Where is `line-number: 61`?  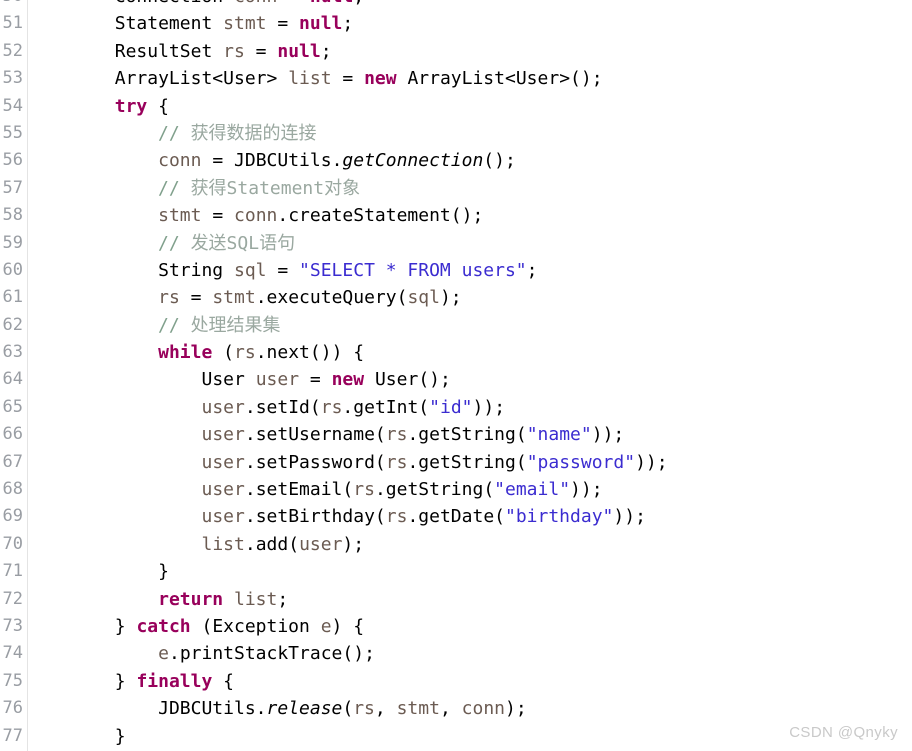
line-number: 61 is located at coordinates (12, 297).